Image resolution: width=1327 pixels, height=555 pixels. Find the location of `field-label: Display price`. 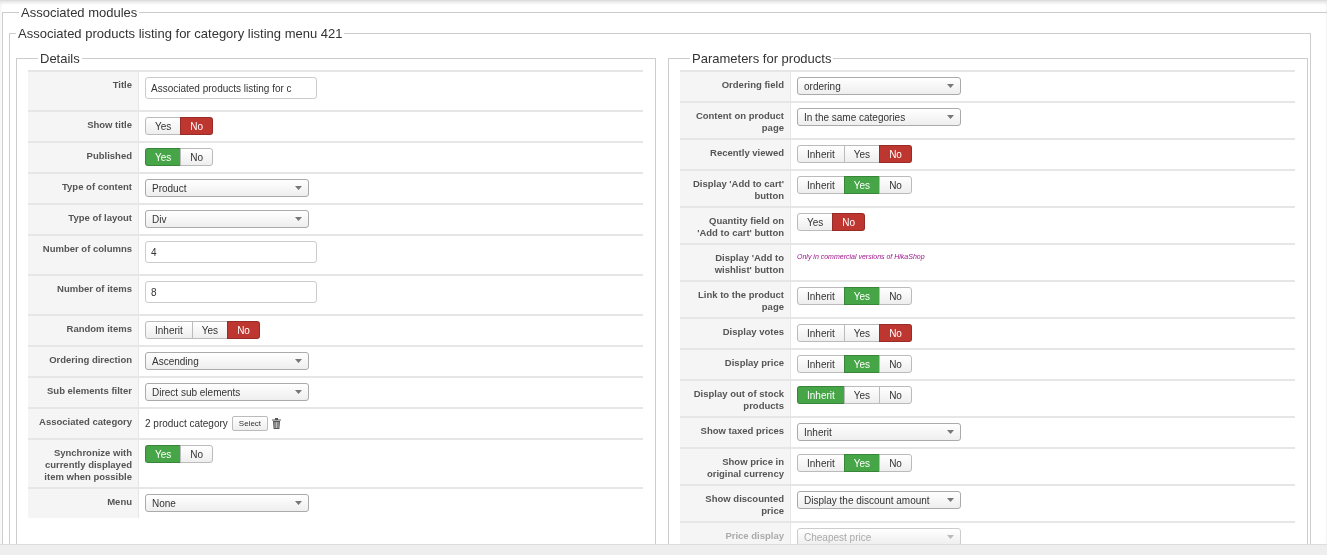

field-label: Display price is located at coordinates (754, 362).